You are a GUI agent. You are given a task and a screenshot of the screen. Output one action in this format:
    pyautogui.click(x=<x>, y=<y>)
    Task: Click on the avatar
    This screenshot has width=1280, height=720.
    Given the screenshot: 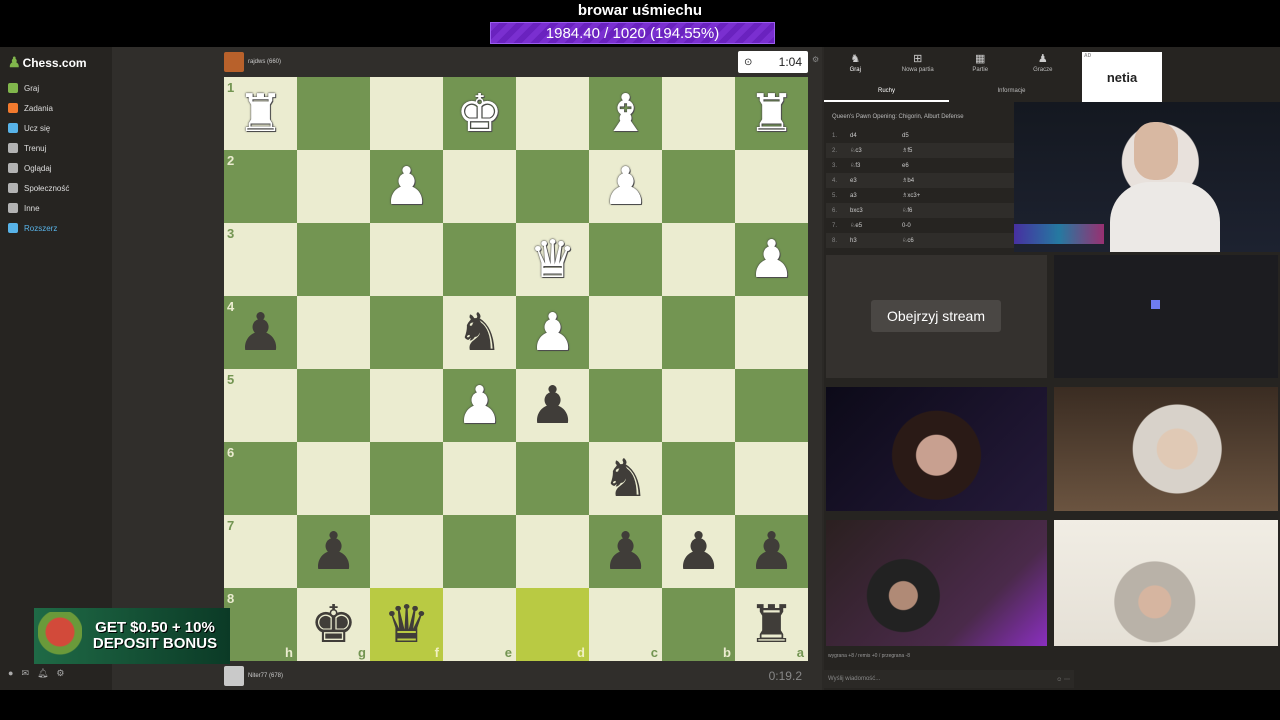 What is the action you would take?
    pyautogui.click(x=234, y=62)
    